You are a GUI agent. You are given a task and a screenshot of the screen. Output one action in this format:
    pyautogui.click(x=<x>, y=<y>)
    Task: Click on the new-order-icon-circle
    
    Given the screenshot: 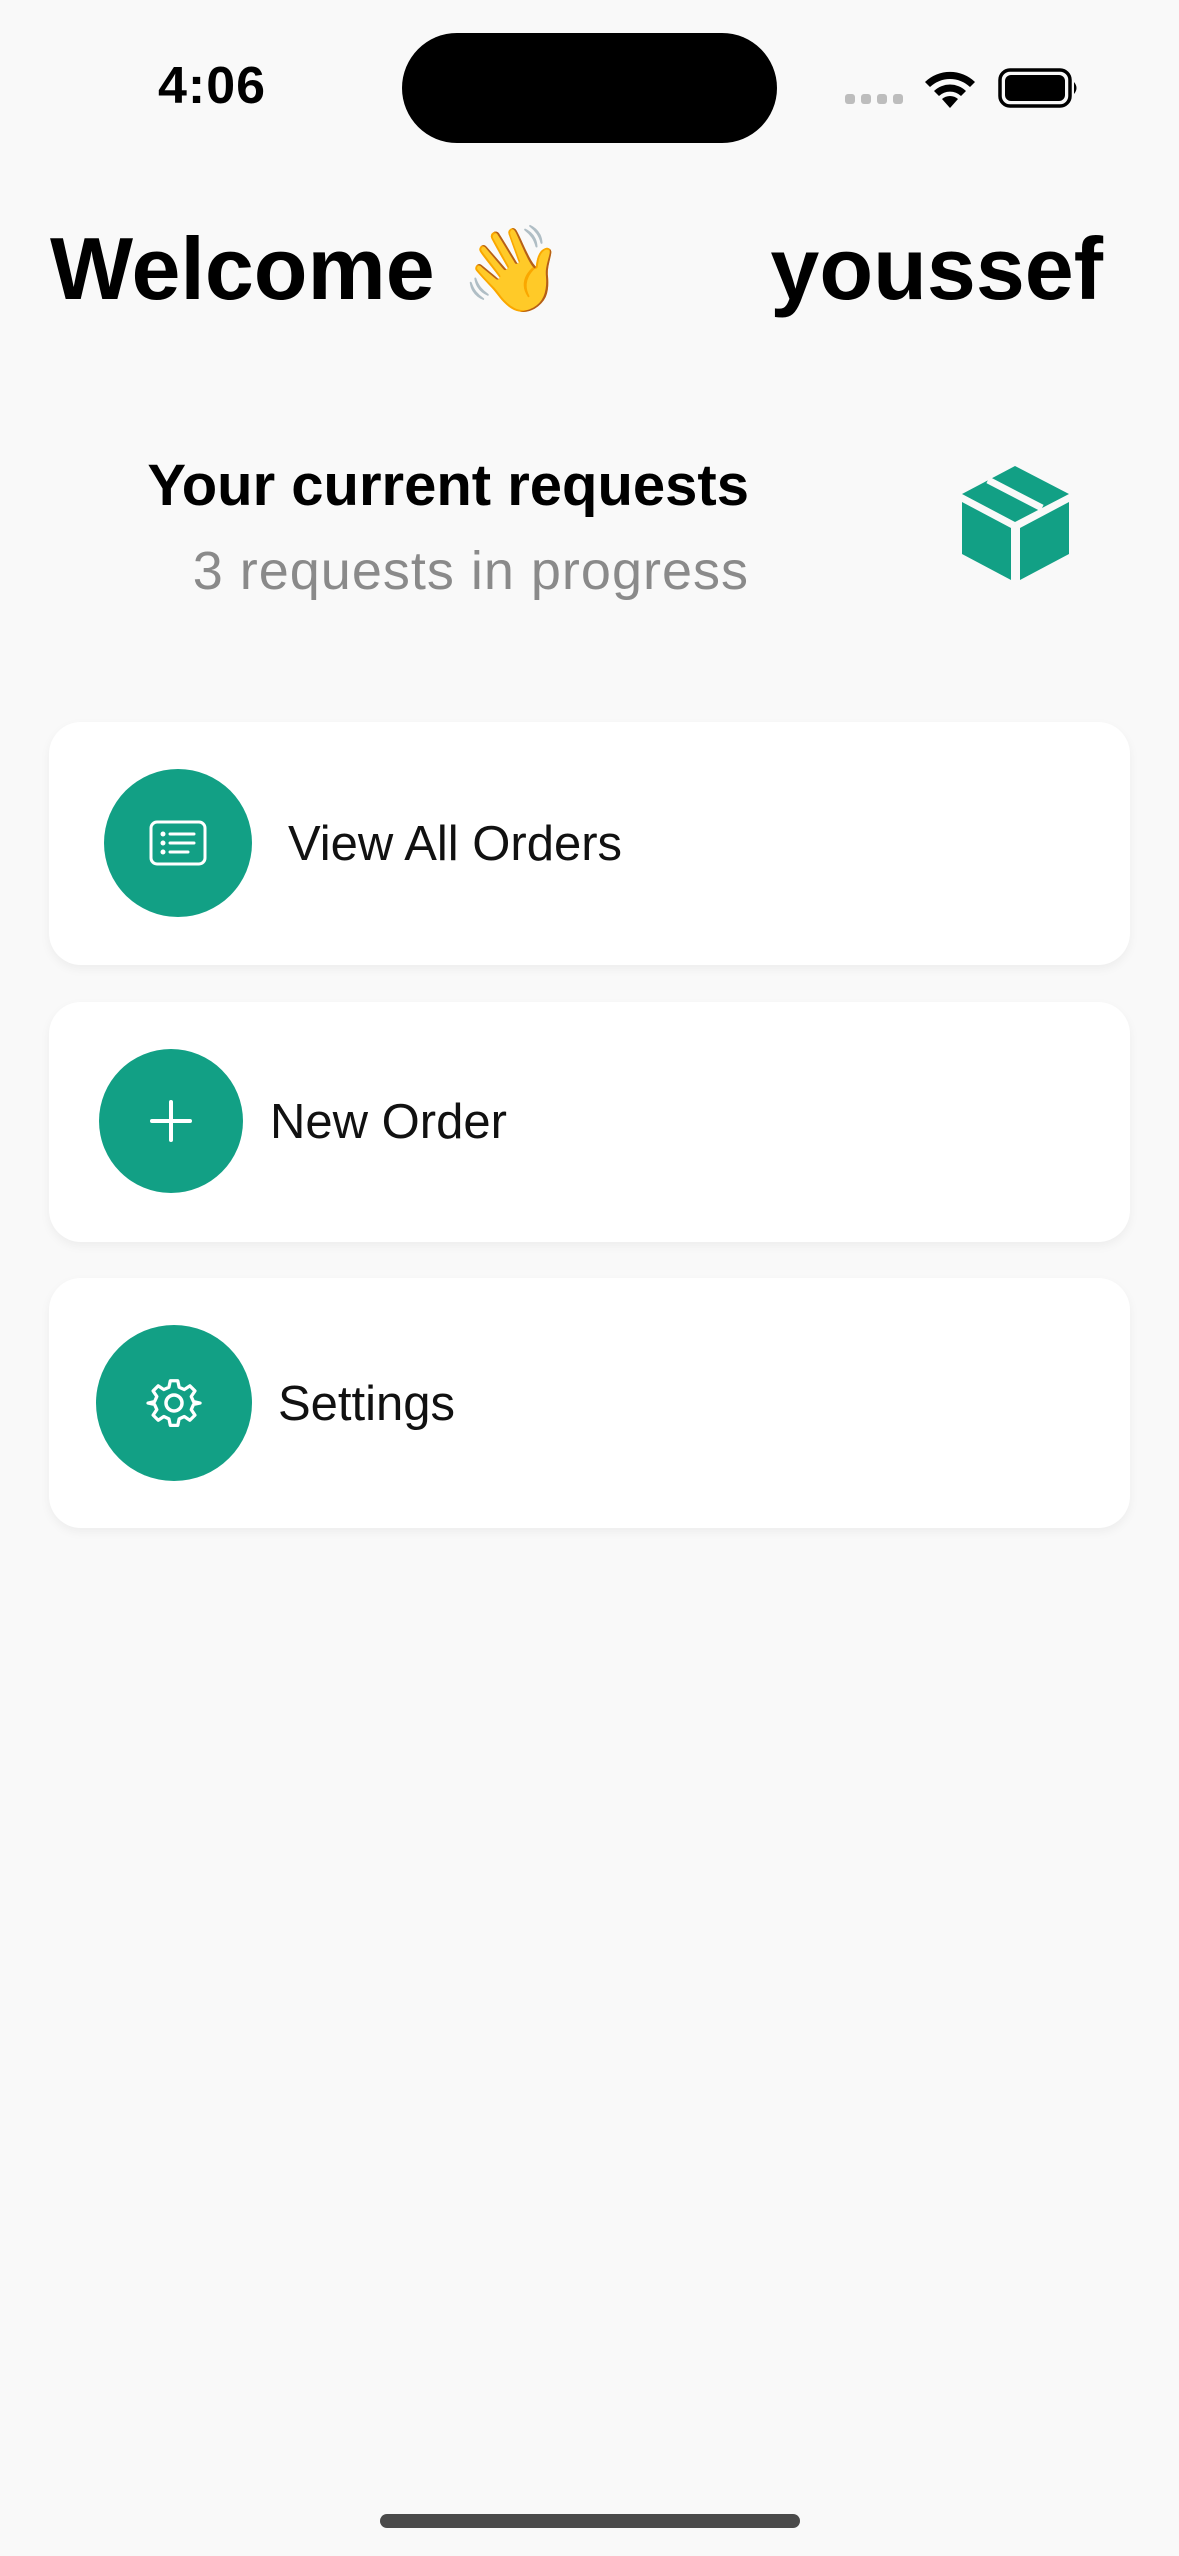 What is the action you would take?
    pyautogui.click(x=171, y=1121)
    